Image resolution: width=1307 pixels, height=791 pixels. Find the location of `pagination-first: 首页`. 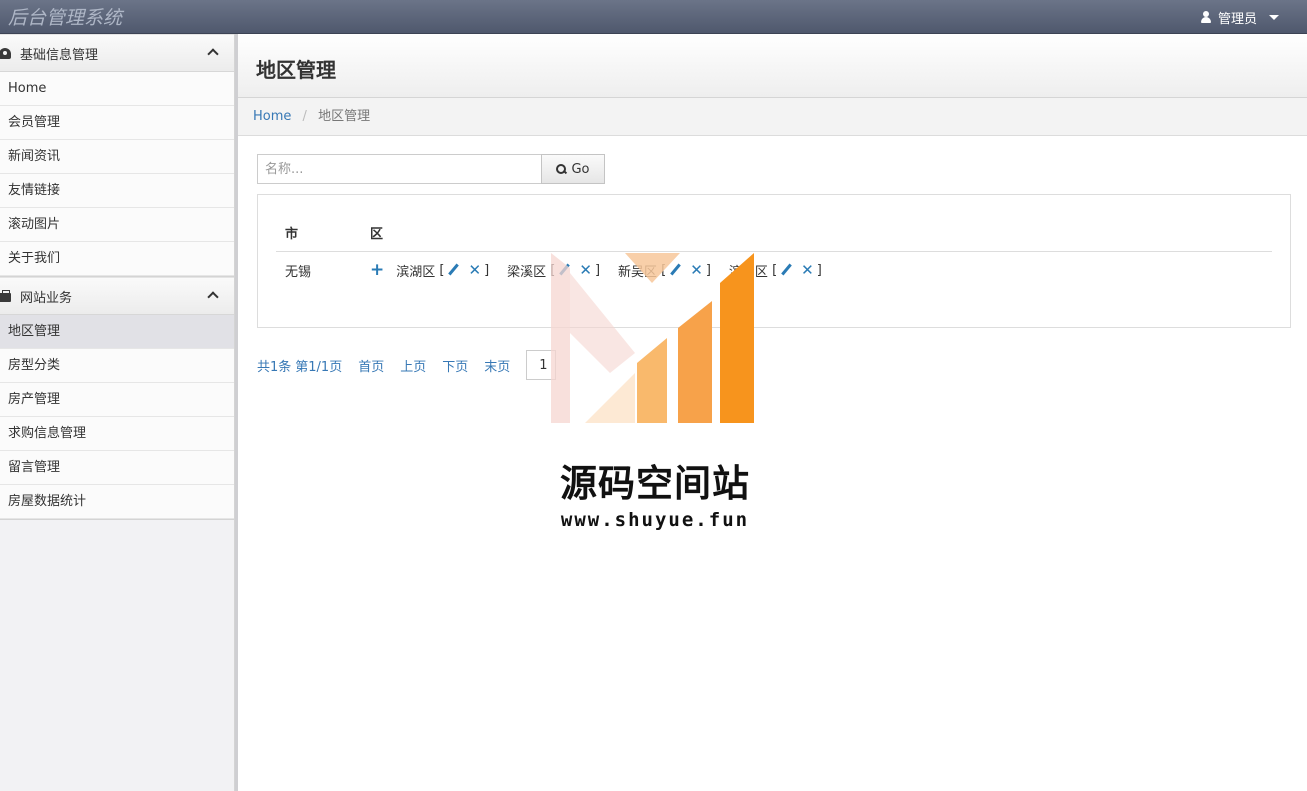

pagination-first: 首页 is located at coordinates (371, 365).